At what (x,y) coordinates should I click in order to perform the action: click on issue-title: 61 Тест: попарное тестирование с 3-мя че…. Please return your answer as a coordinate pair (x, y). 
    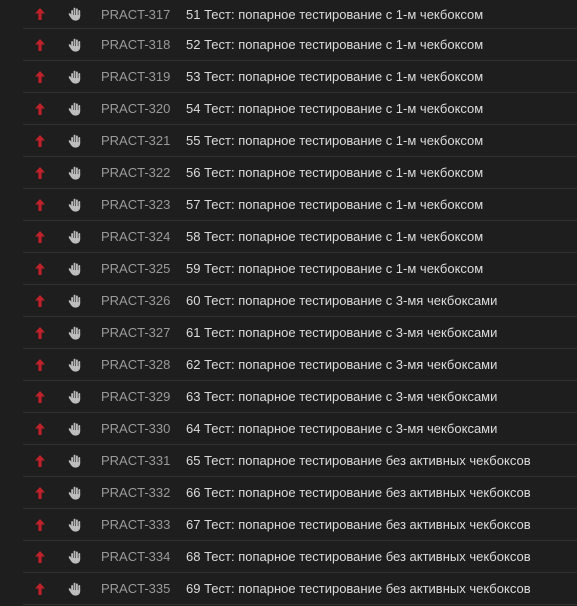
    Looking at the image, I should click on (341, 332).